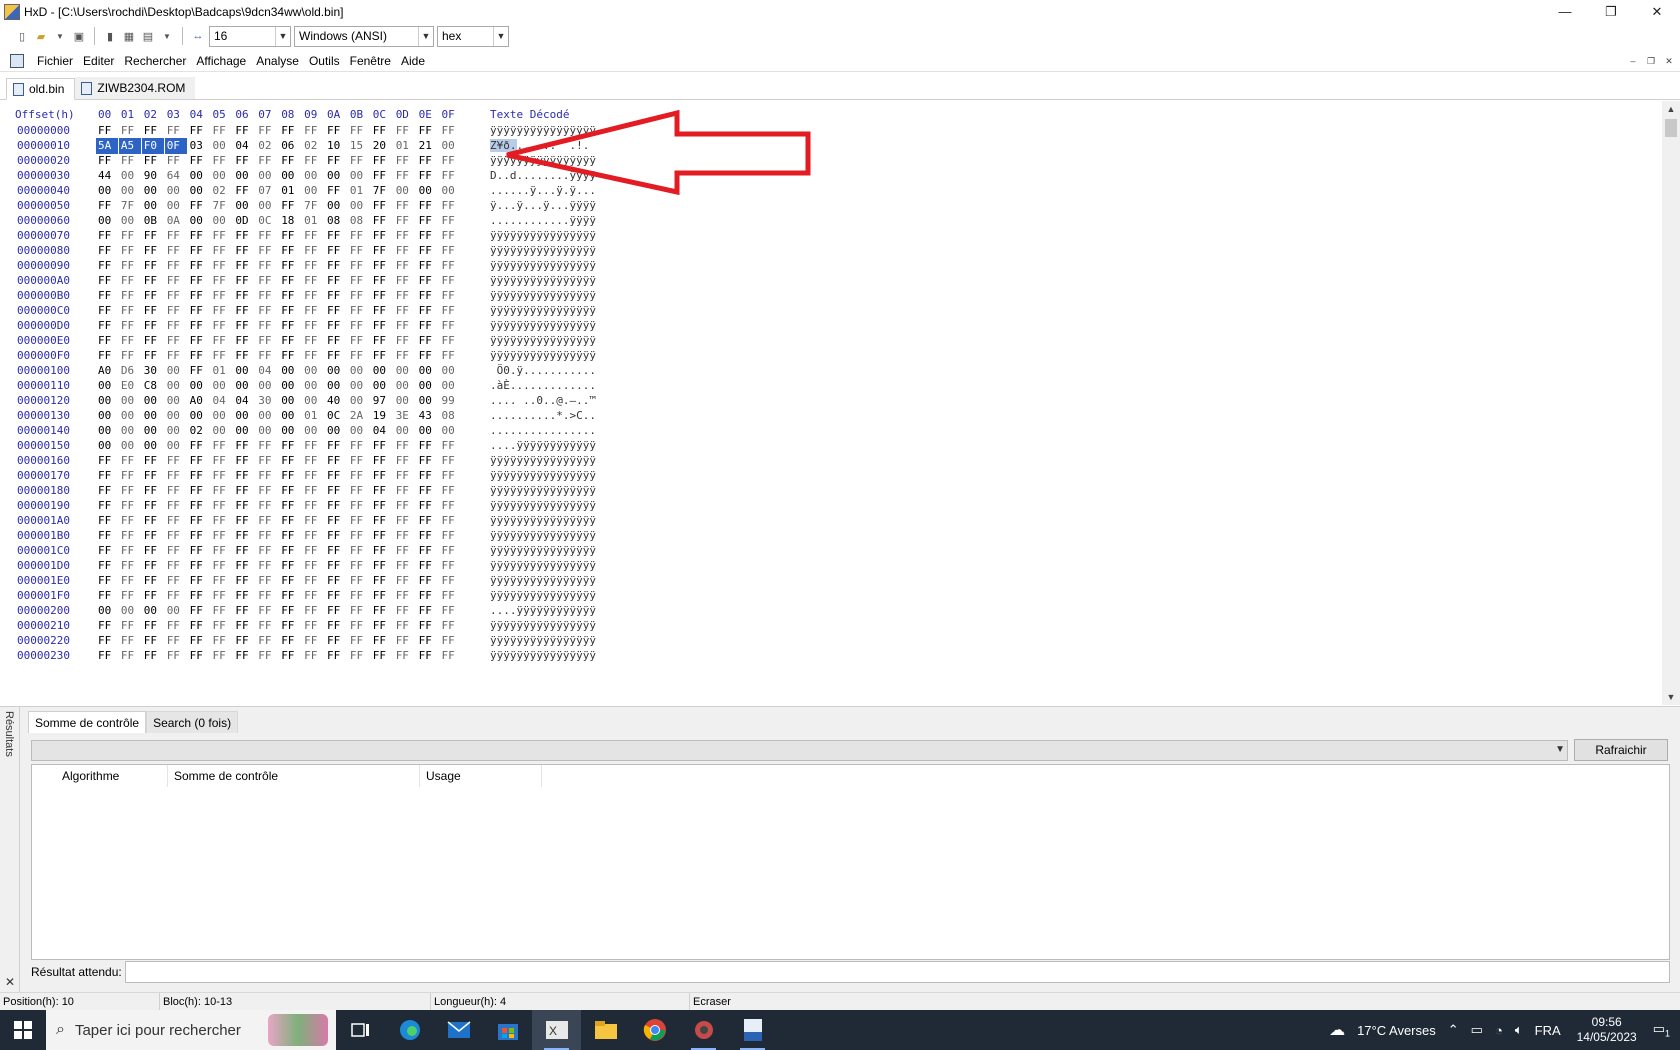 The image size is (1680, 1050). I want to click on weather-icon: ☁, so click(1337, 1030).